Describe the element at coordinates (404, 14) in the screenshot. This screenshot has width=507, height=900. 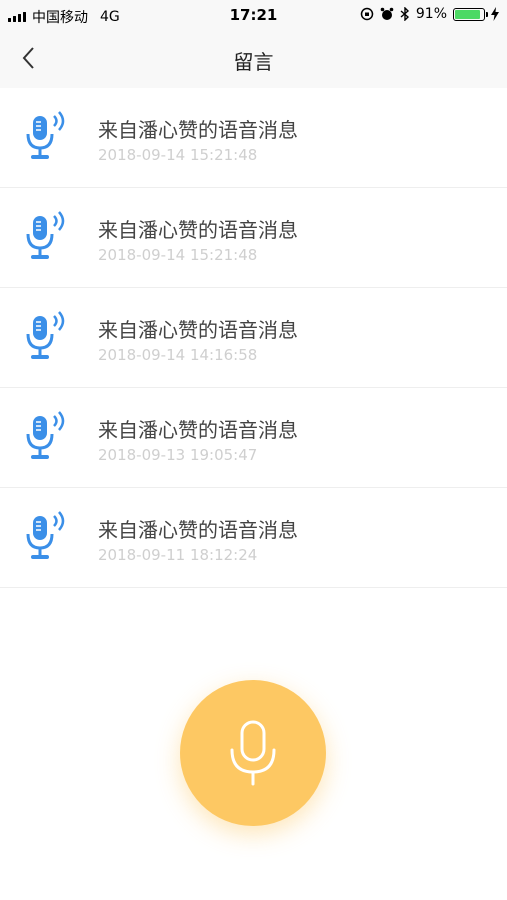
I see `bluetooth-icon` at that location.